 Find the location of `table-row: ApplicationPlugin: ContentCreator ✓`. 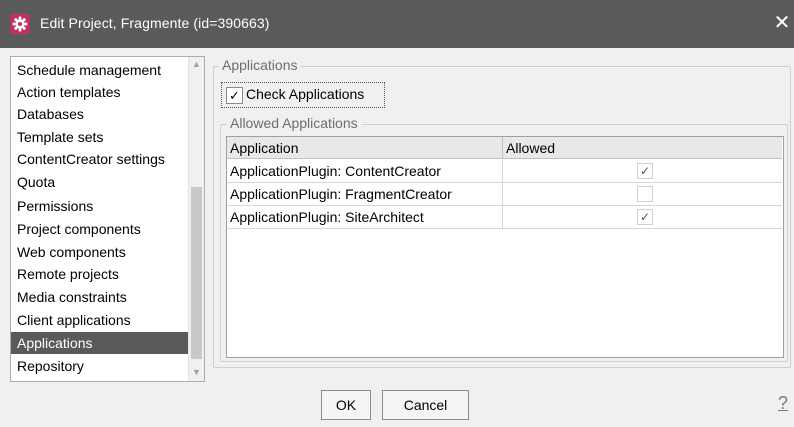

table-row: ApplicationPlugin: ContentCreator ✓ is located at coordinates (504, 171).